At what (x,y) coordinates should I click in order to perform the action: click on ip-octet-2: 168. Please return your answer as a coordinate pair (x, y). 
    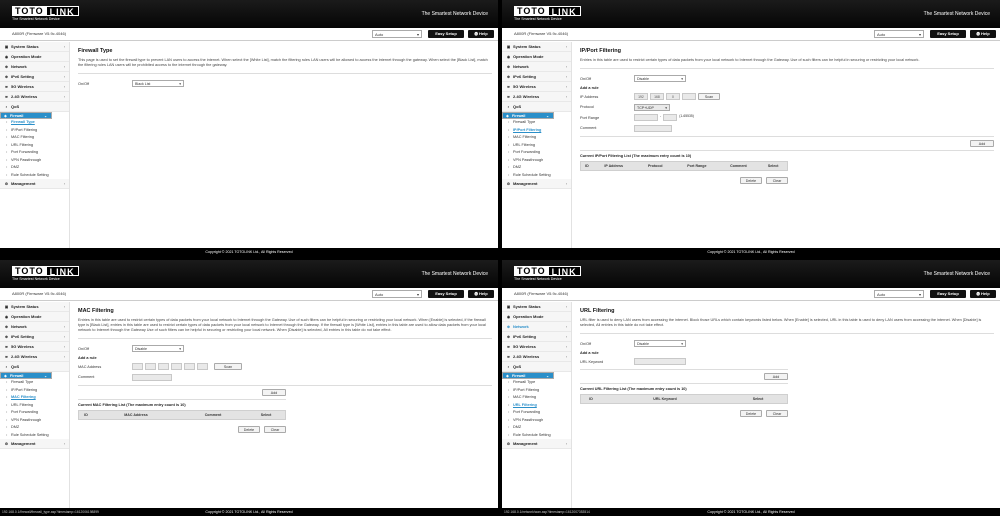
    Looking at the image, I should click on (657, 96).